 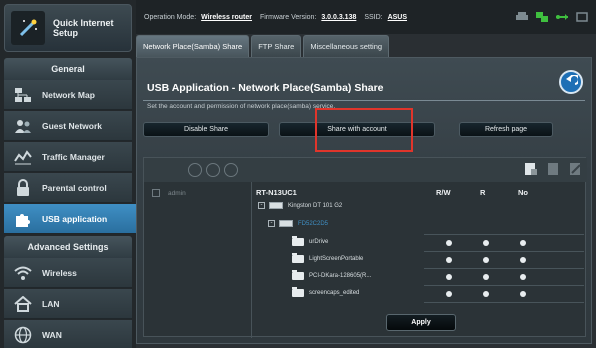 I want to click on operation-mode-link: Wireless router, so click(x=226, y=17).